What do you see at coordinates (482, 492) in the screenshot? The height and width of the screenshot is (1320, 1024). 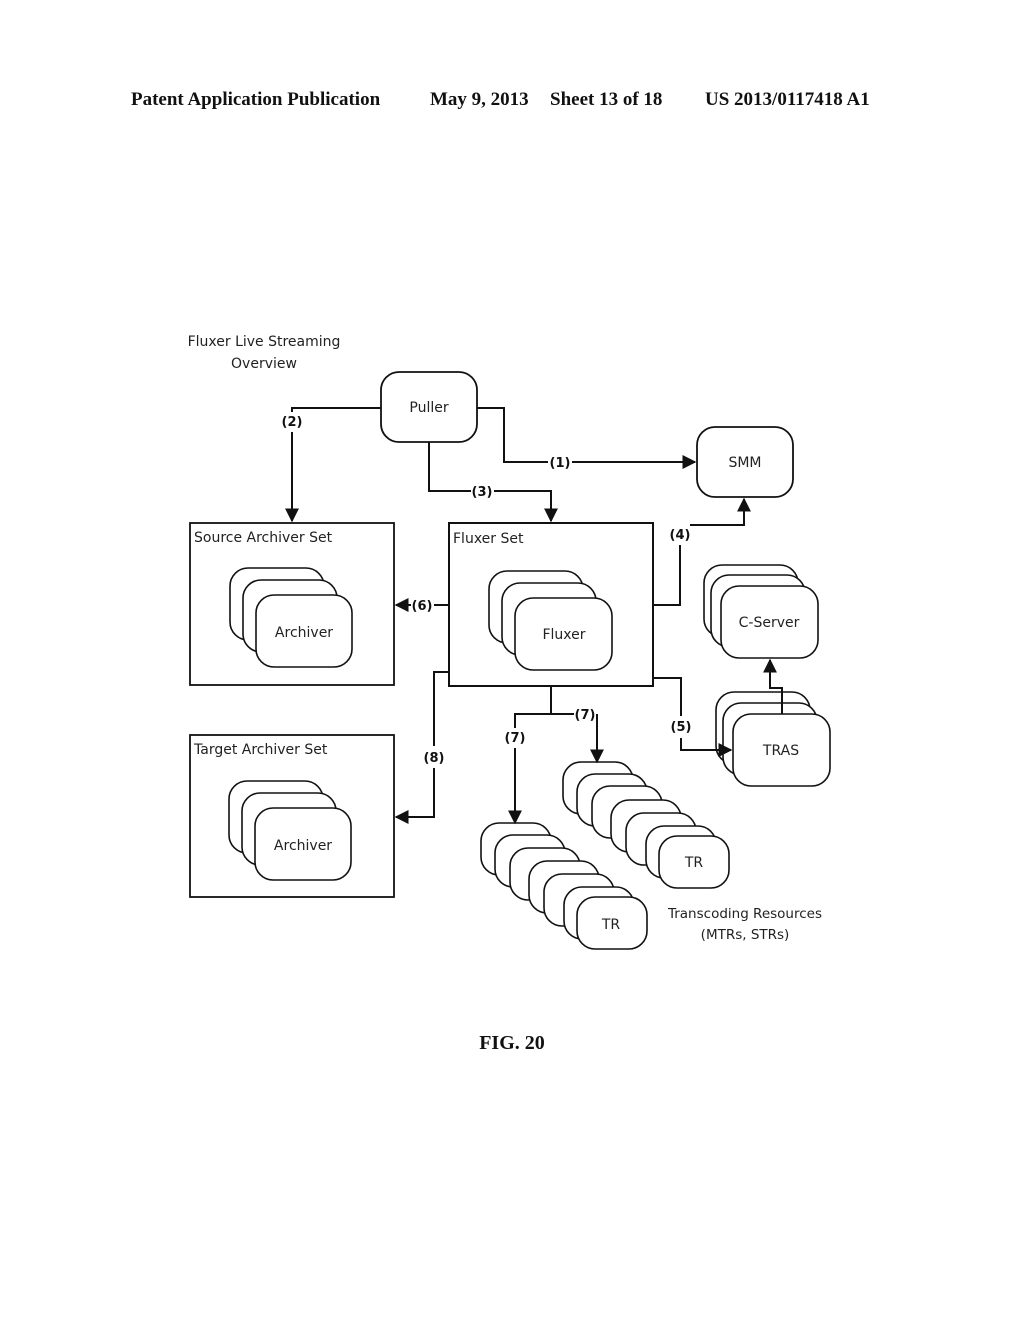 I see `edge-3-label: (3)` at bounding box center [482, 492].